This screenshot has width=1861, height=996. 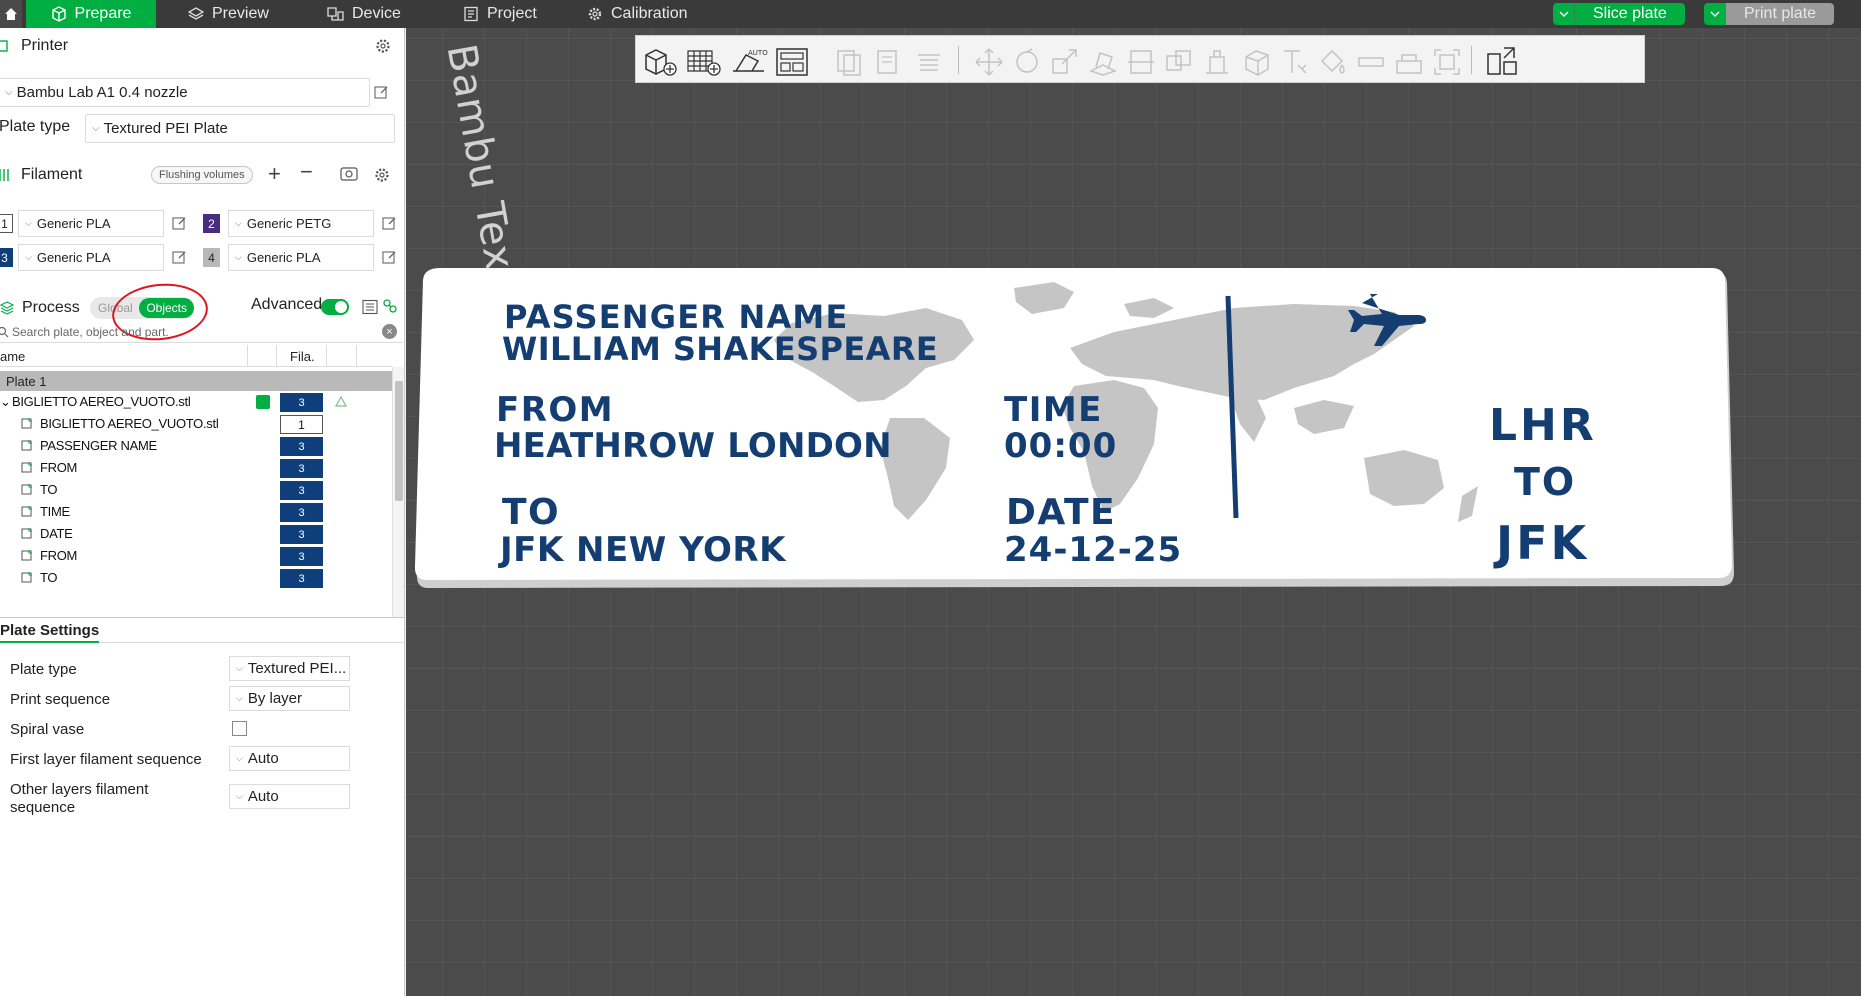 What do you see at coordinates (289, 796) in the screenshot?
I see `ps-other-layers-select: ⌵ Auto` at bounding box center [289, 796].